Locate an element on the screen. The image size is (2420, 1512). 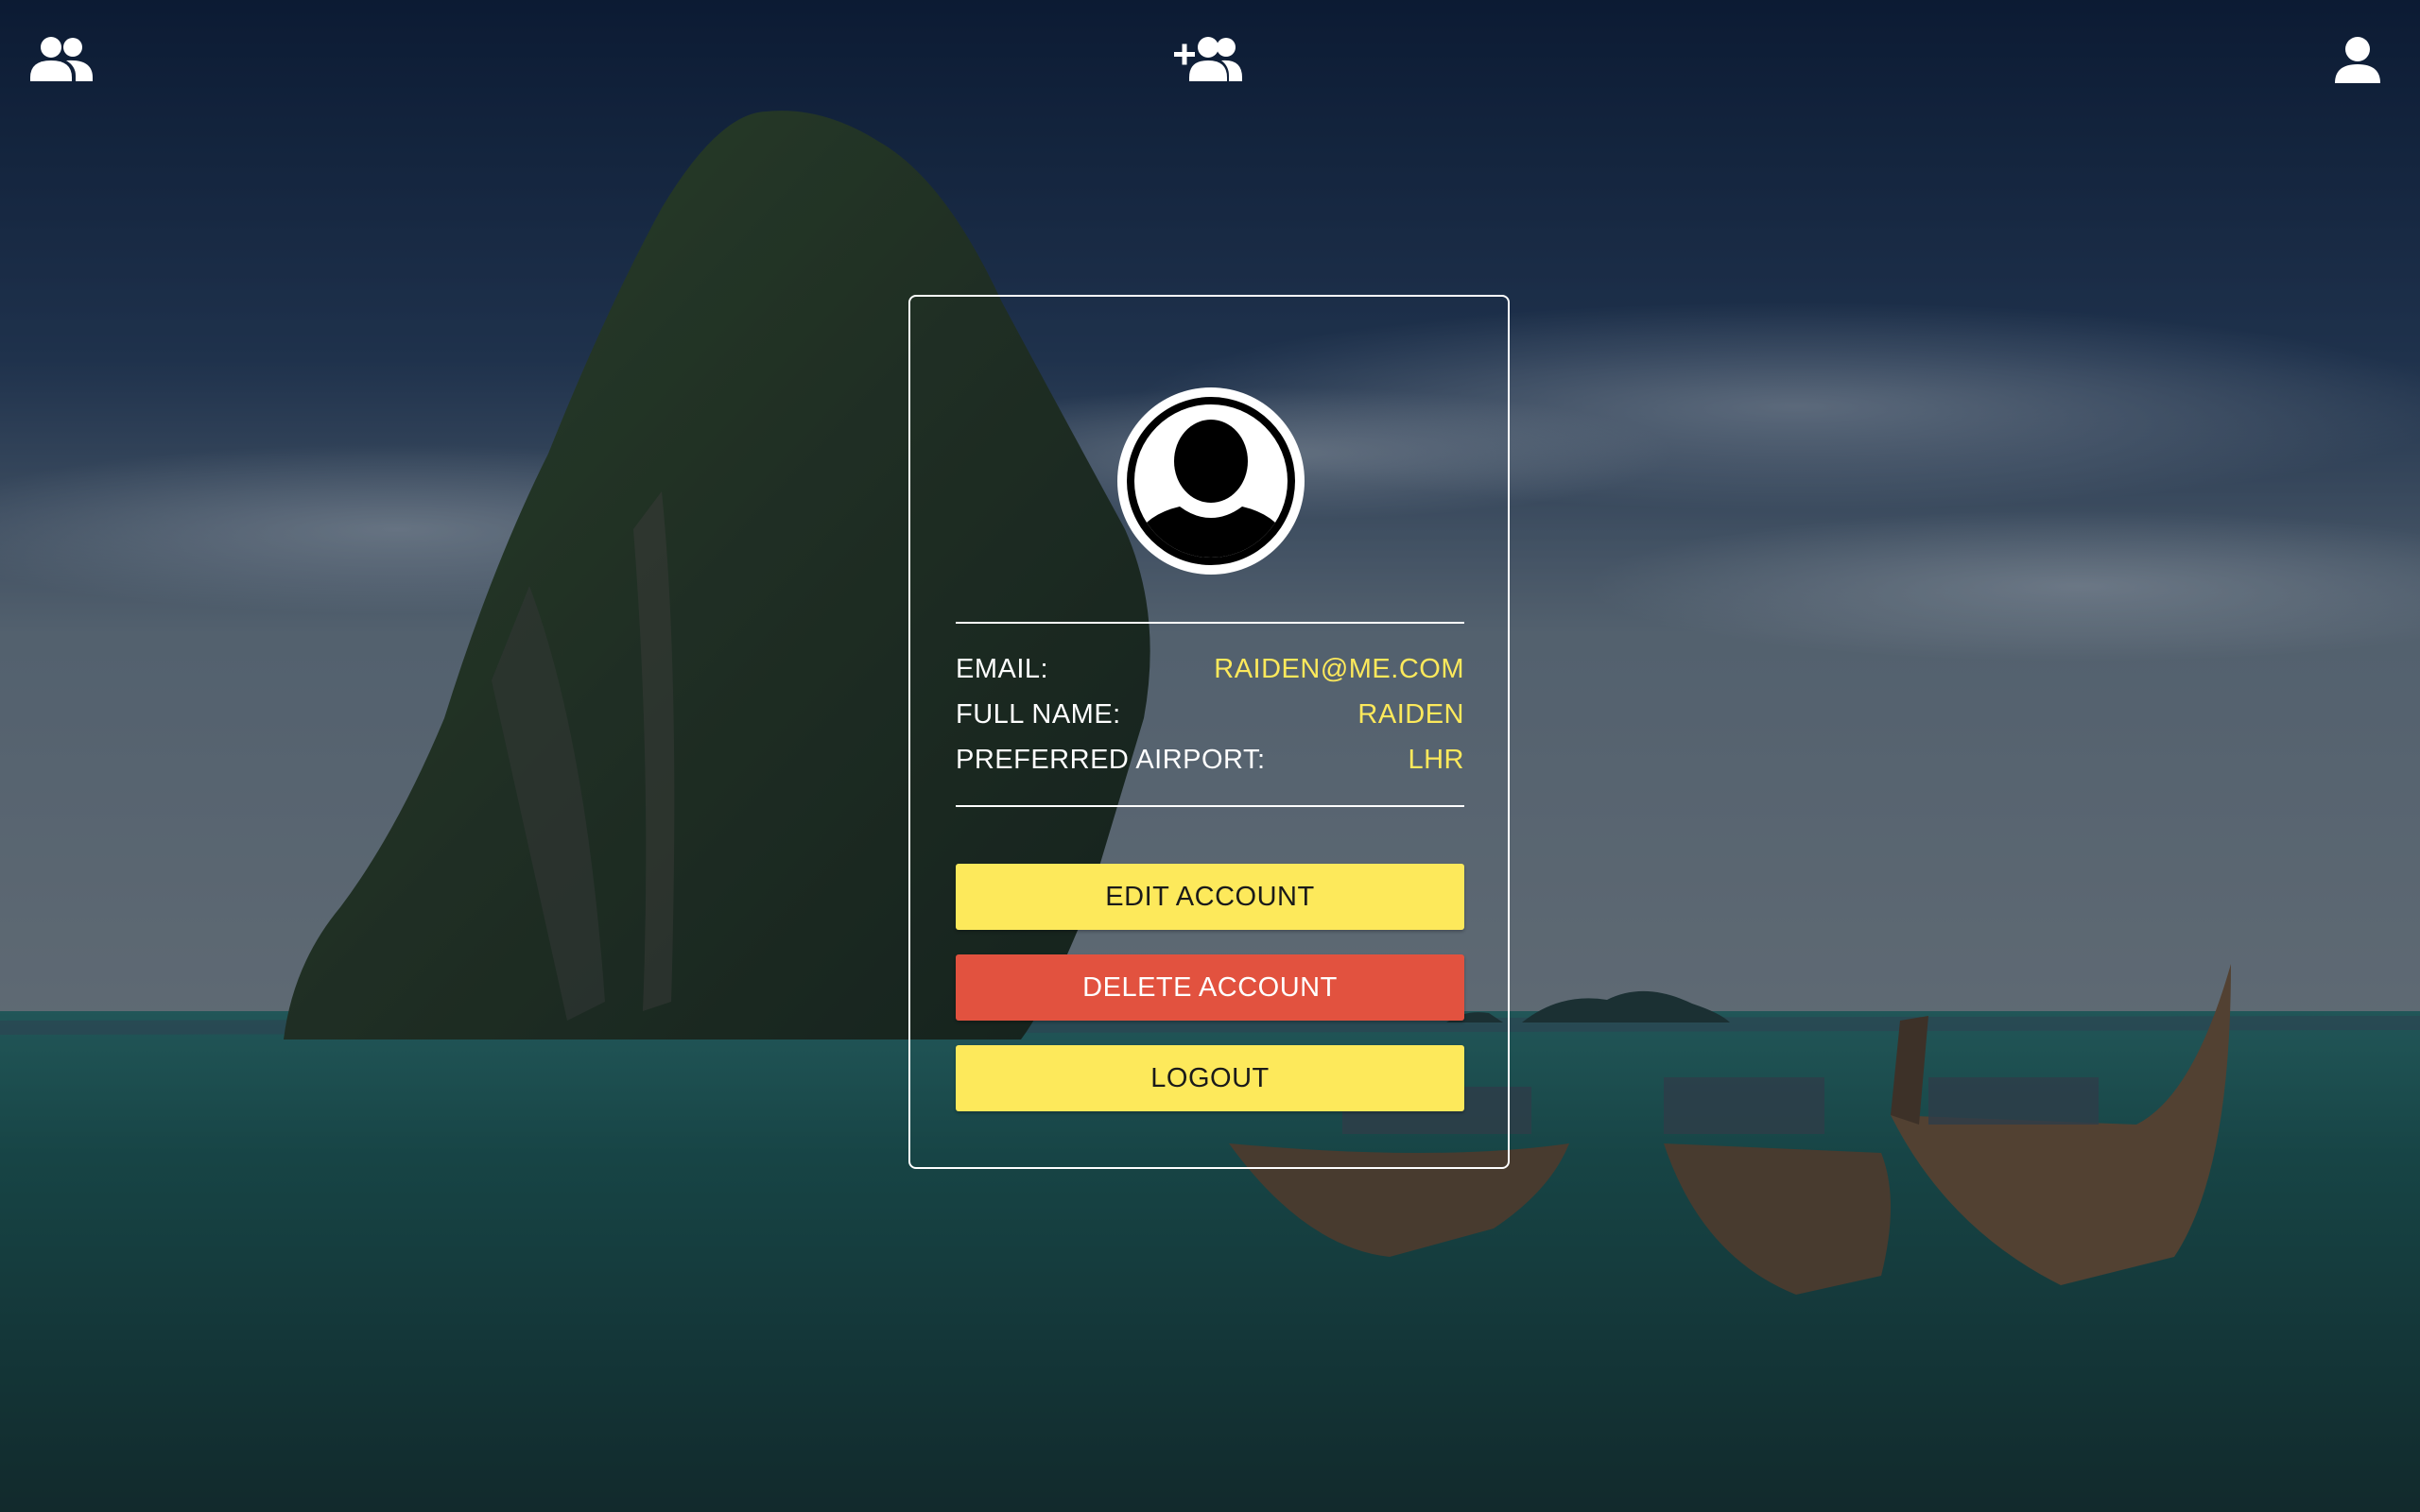
preferred-airport-value: LHR is located at coordinates (1436, 759).